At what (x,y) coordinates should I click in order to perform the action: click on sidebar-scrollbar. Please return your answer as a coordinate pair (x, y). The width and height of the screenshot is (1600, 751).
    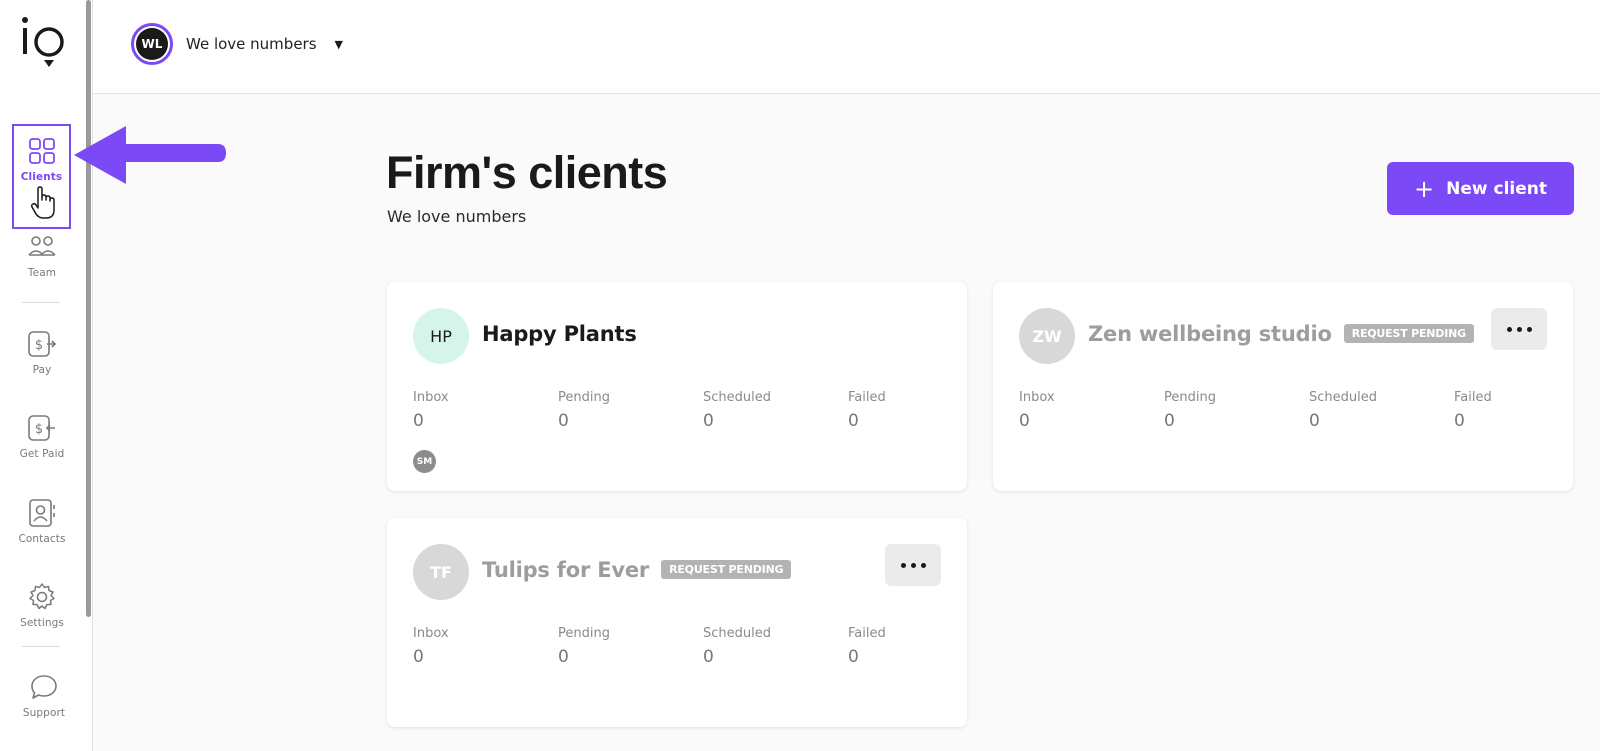
    Looking at the image, I should click on (88, 308).